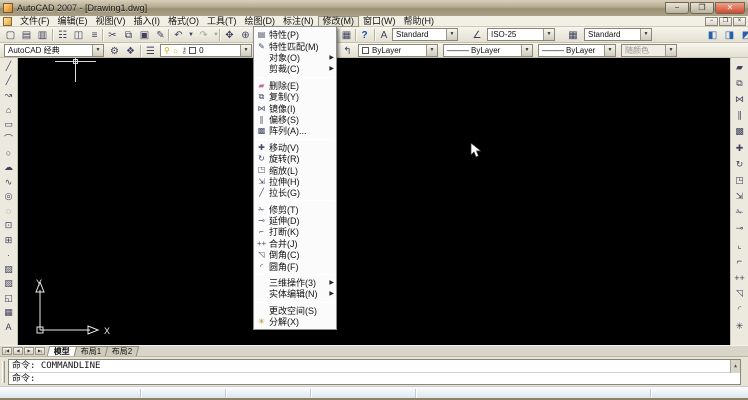 The image size is (748, 400). I want to click on layer-combo: ⚲ ☼ ⚷ 0 ▼, so click(206, 50).